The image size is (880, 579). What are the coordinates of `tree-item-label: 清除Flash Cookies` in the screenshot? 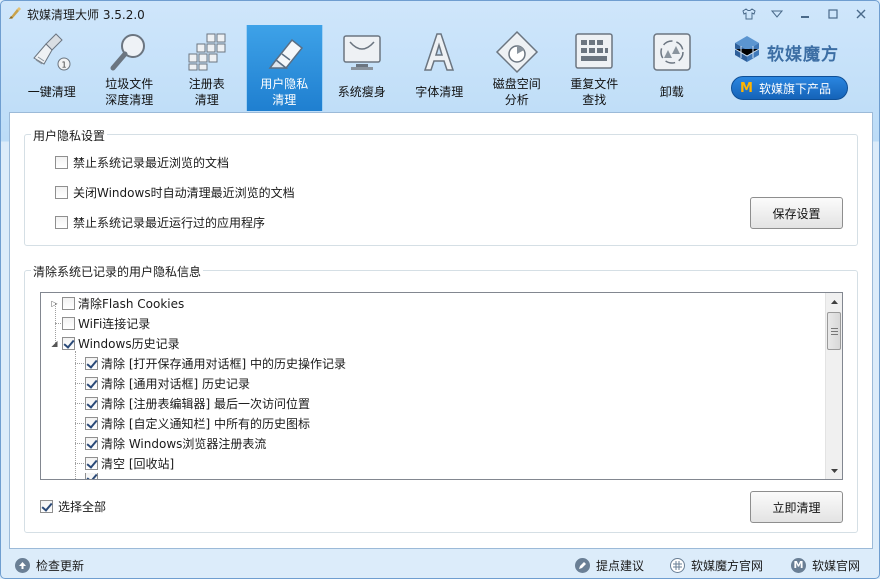 It's located at (131, 303).